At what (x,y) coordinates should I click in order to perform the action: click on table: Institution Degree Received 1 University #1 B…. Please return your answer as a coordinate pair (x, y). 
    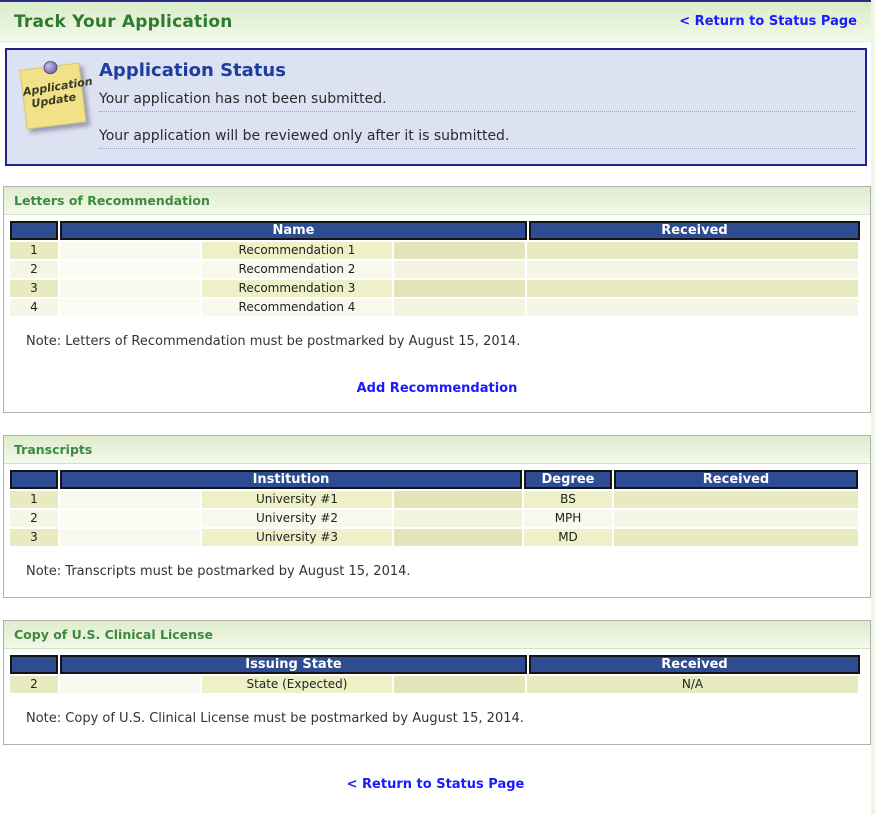
    Looking at the image, I should click on (437, 508).